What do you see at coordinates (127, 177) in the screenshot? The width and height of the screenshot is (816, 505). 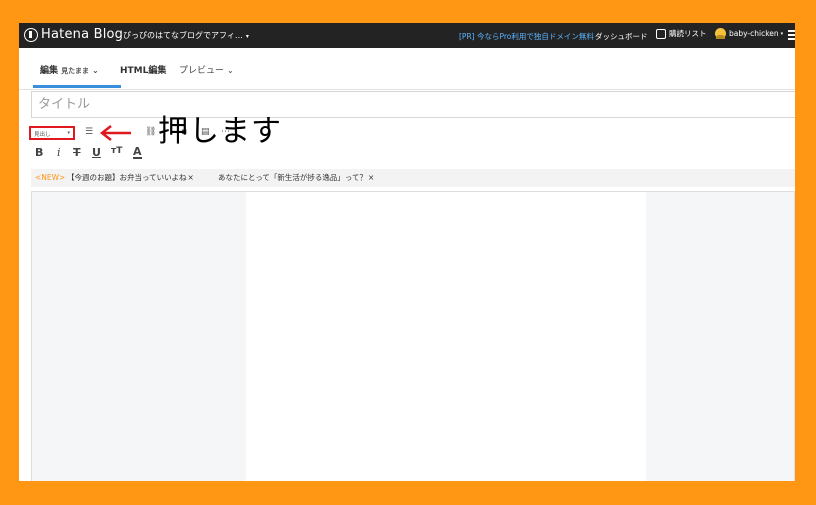 I see `topic-label: 【今週のお題】お弁当っていいよね` at bounding box center [127, 177].